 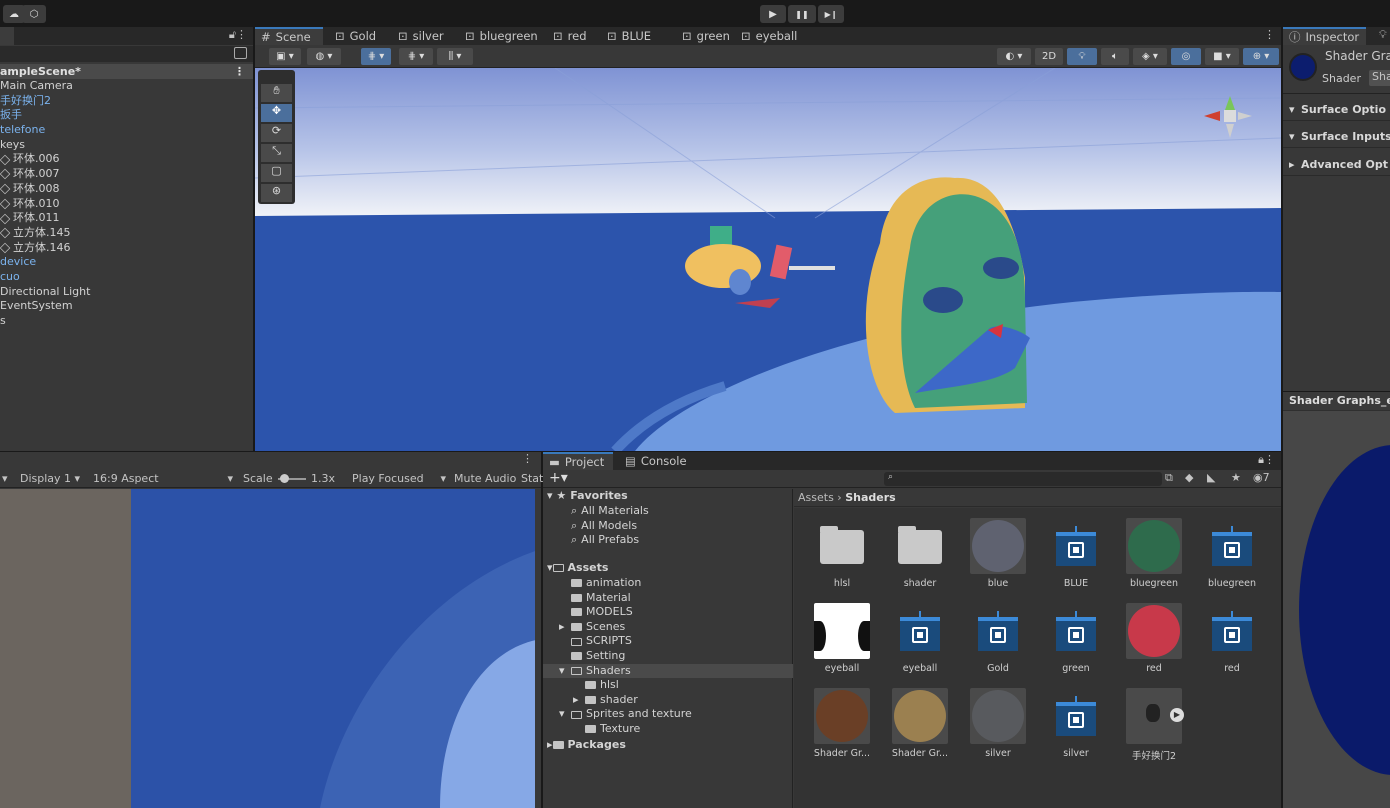 What do you see at coordinates (610, 511) in the screenshot?
I see `favorite-item: ⌕ All Materials` at bounding box center [610, 511].